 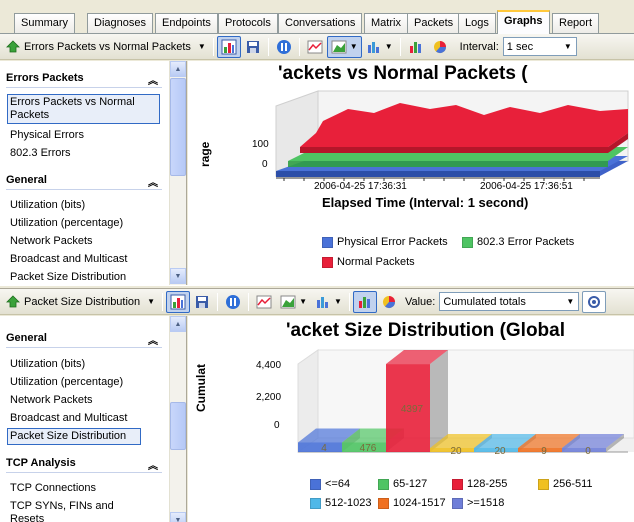 I want to click on bar-value-label: 4397, so click(x=412, y=409).